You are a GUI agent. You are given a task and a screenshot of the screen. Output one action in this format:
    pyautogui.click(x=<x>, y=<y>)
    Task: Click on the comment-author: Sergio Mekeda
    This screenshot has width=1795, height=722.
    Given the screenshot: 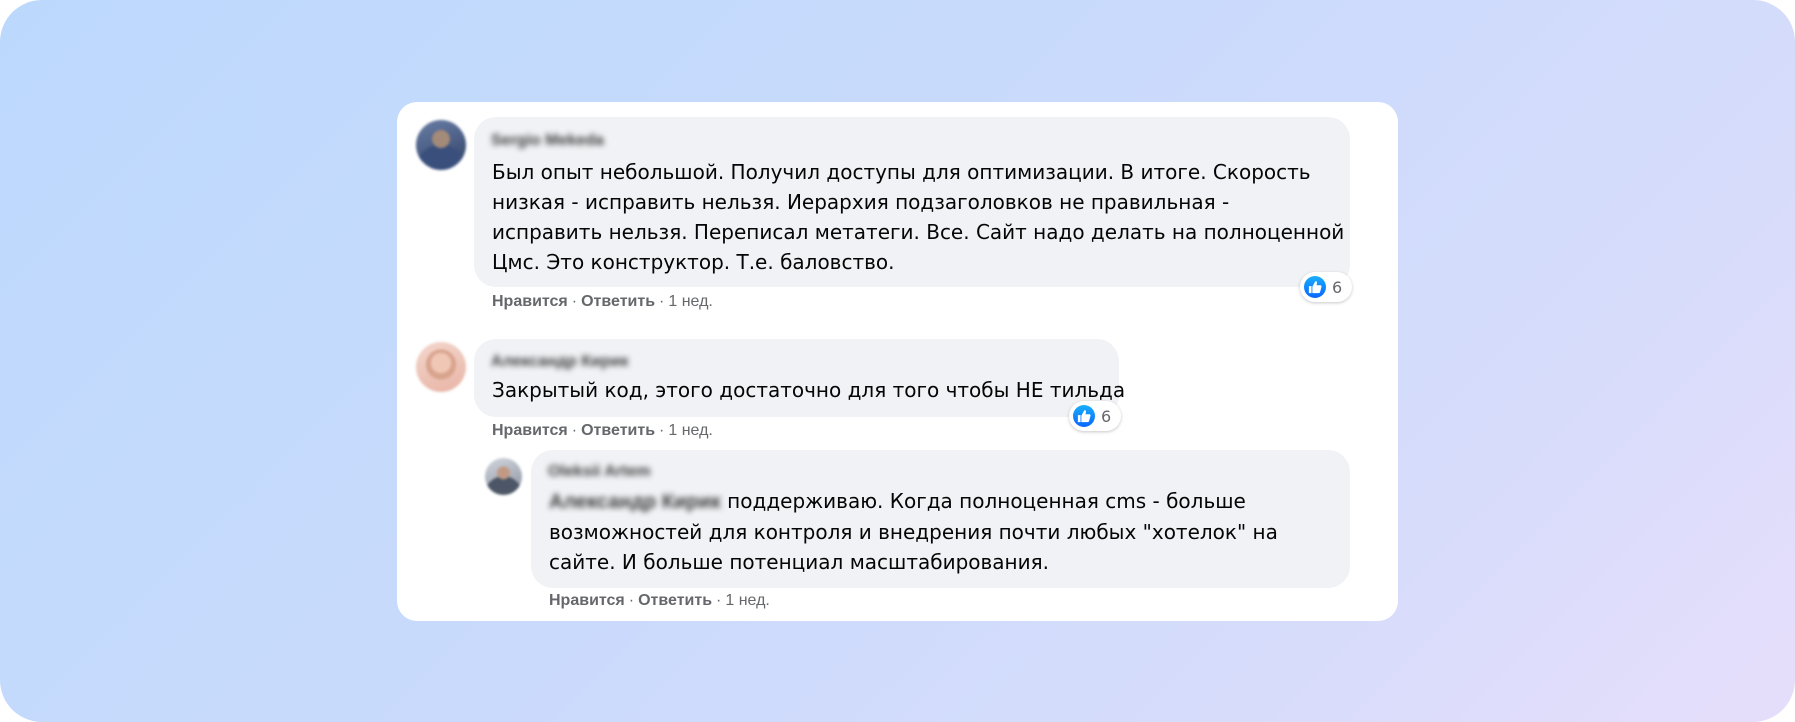 What is the action you would take?
    pyautogui.click(x=547, y=141)
    